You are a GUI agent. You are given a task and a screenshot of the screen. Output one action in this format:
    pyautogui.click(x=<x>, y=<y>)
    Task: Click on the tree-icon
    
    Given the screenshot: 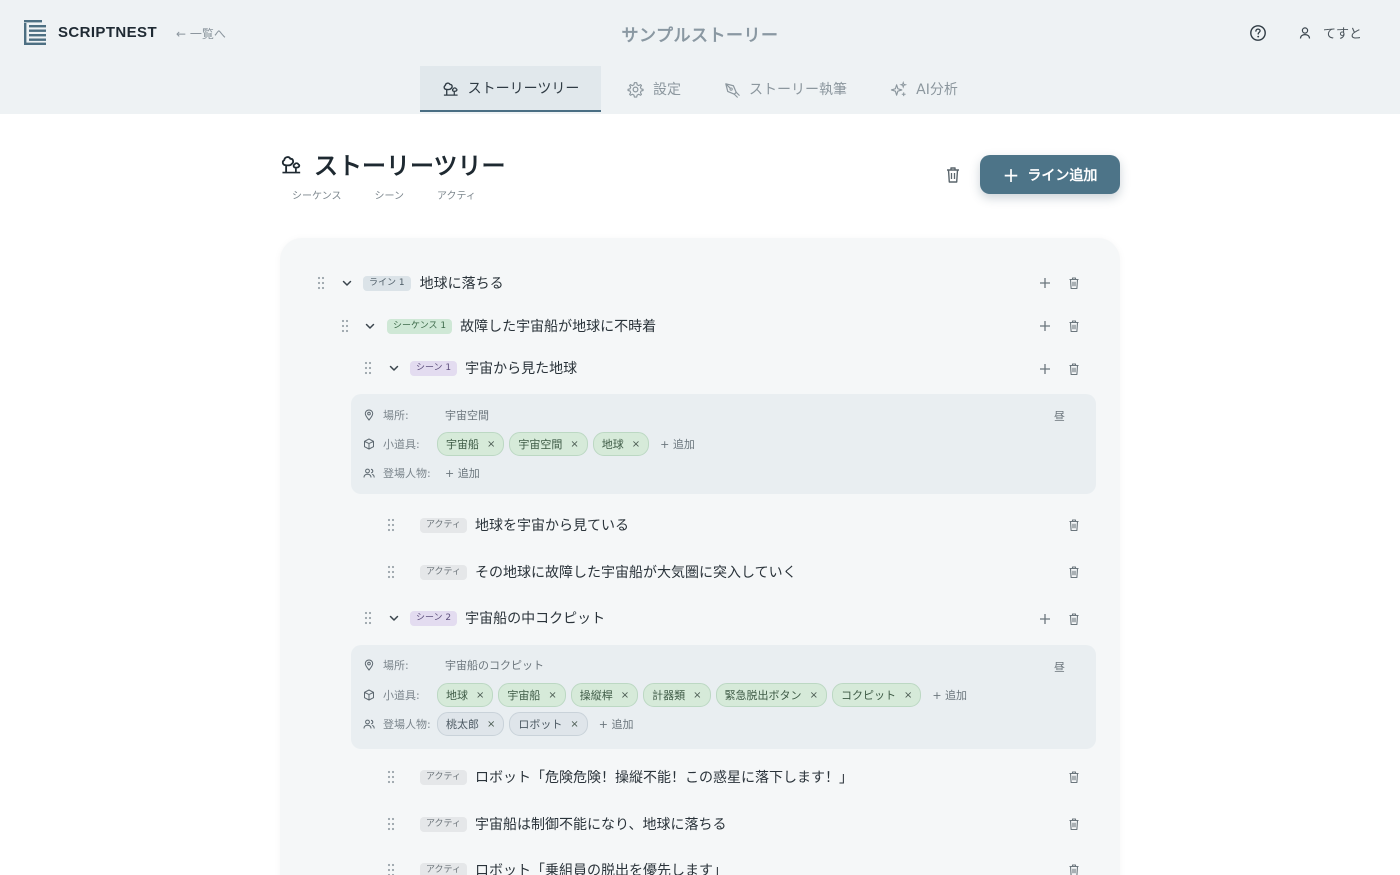 What is the action you would take?
    pyautogui.click(x=450, y=89)
    